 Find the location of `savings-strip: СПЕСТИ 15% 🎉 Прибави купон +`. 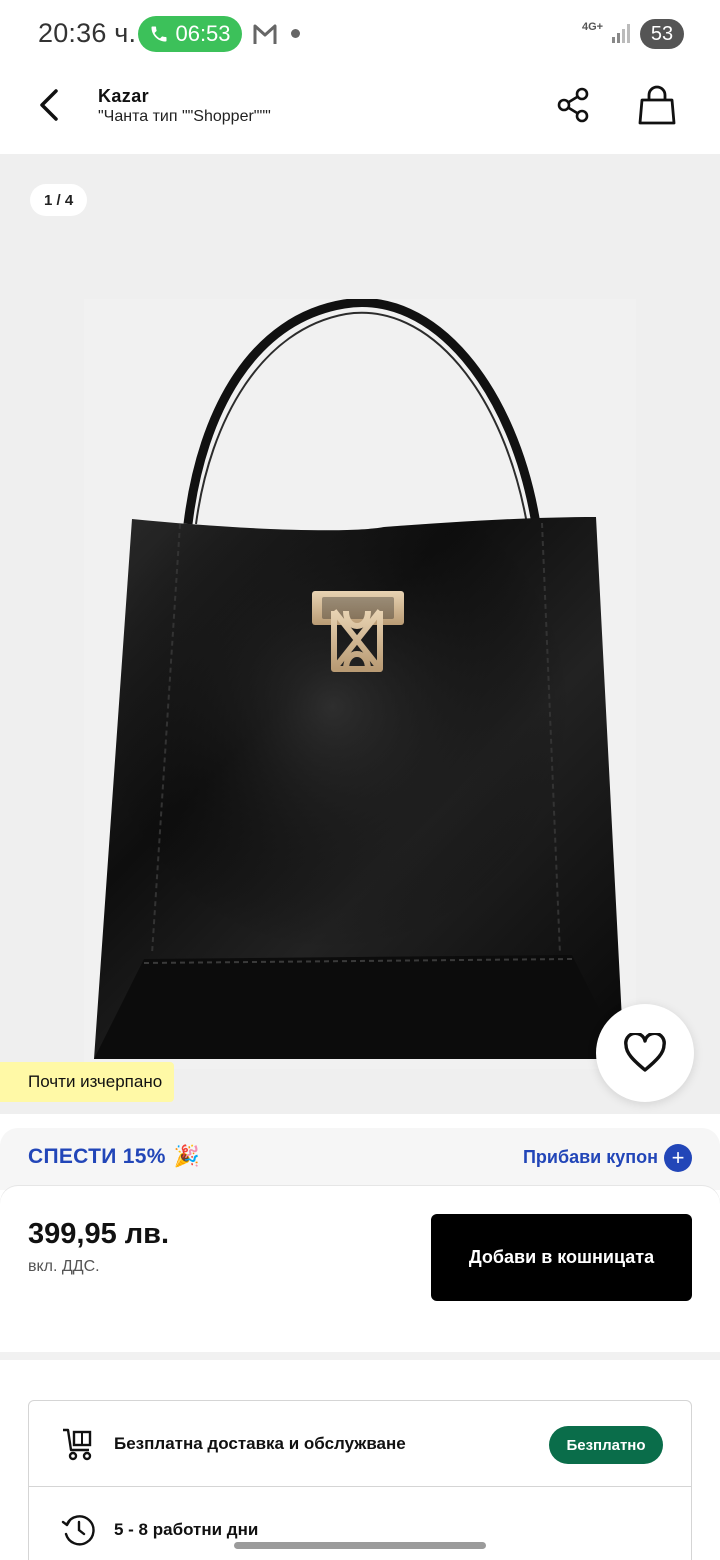

savings-strip: СПЕСТИ 15% 🎉 Прибави купон + is located at coordinates (360, 1159).